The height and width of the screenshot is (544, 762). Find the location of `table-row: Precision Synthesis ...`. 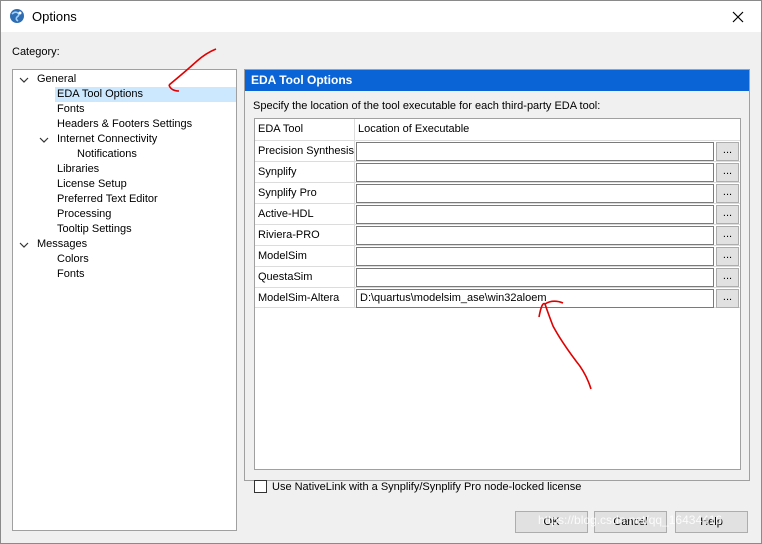

table-row: Precision Synthesis ... is located at coordinates (497, 150).